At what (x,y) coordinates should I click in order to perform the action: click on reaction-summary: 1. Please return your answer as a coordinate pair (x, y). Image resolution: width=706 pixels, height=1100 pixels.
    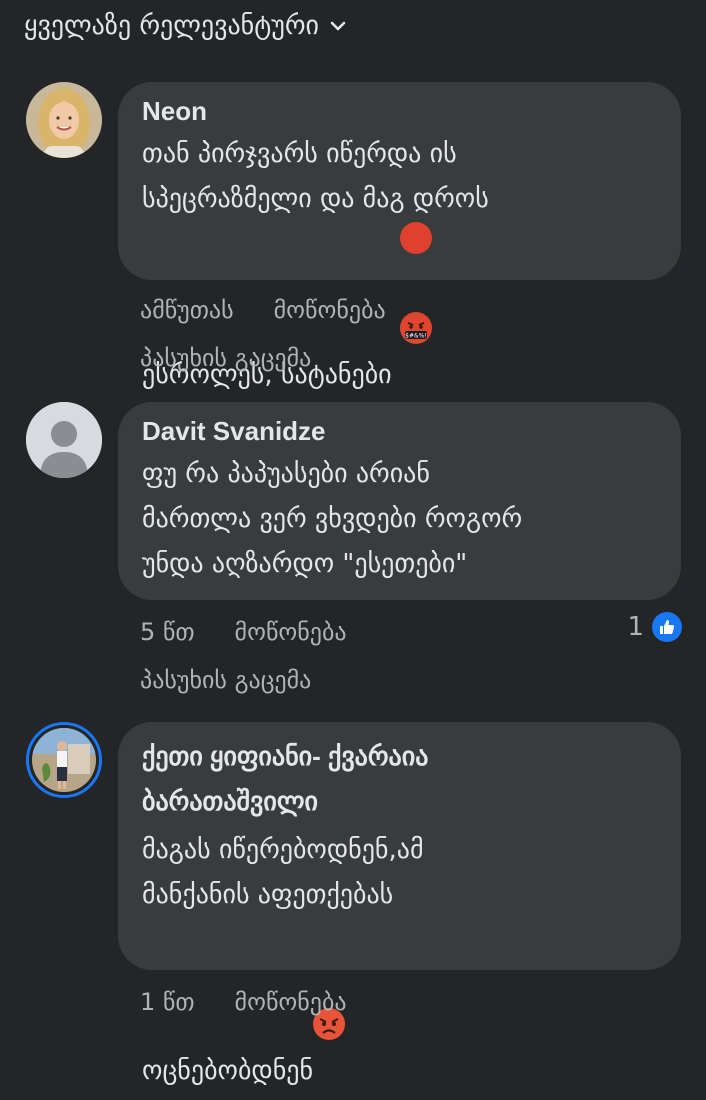
    Looking at the image, I should click on (654, 627).